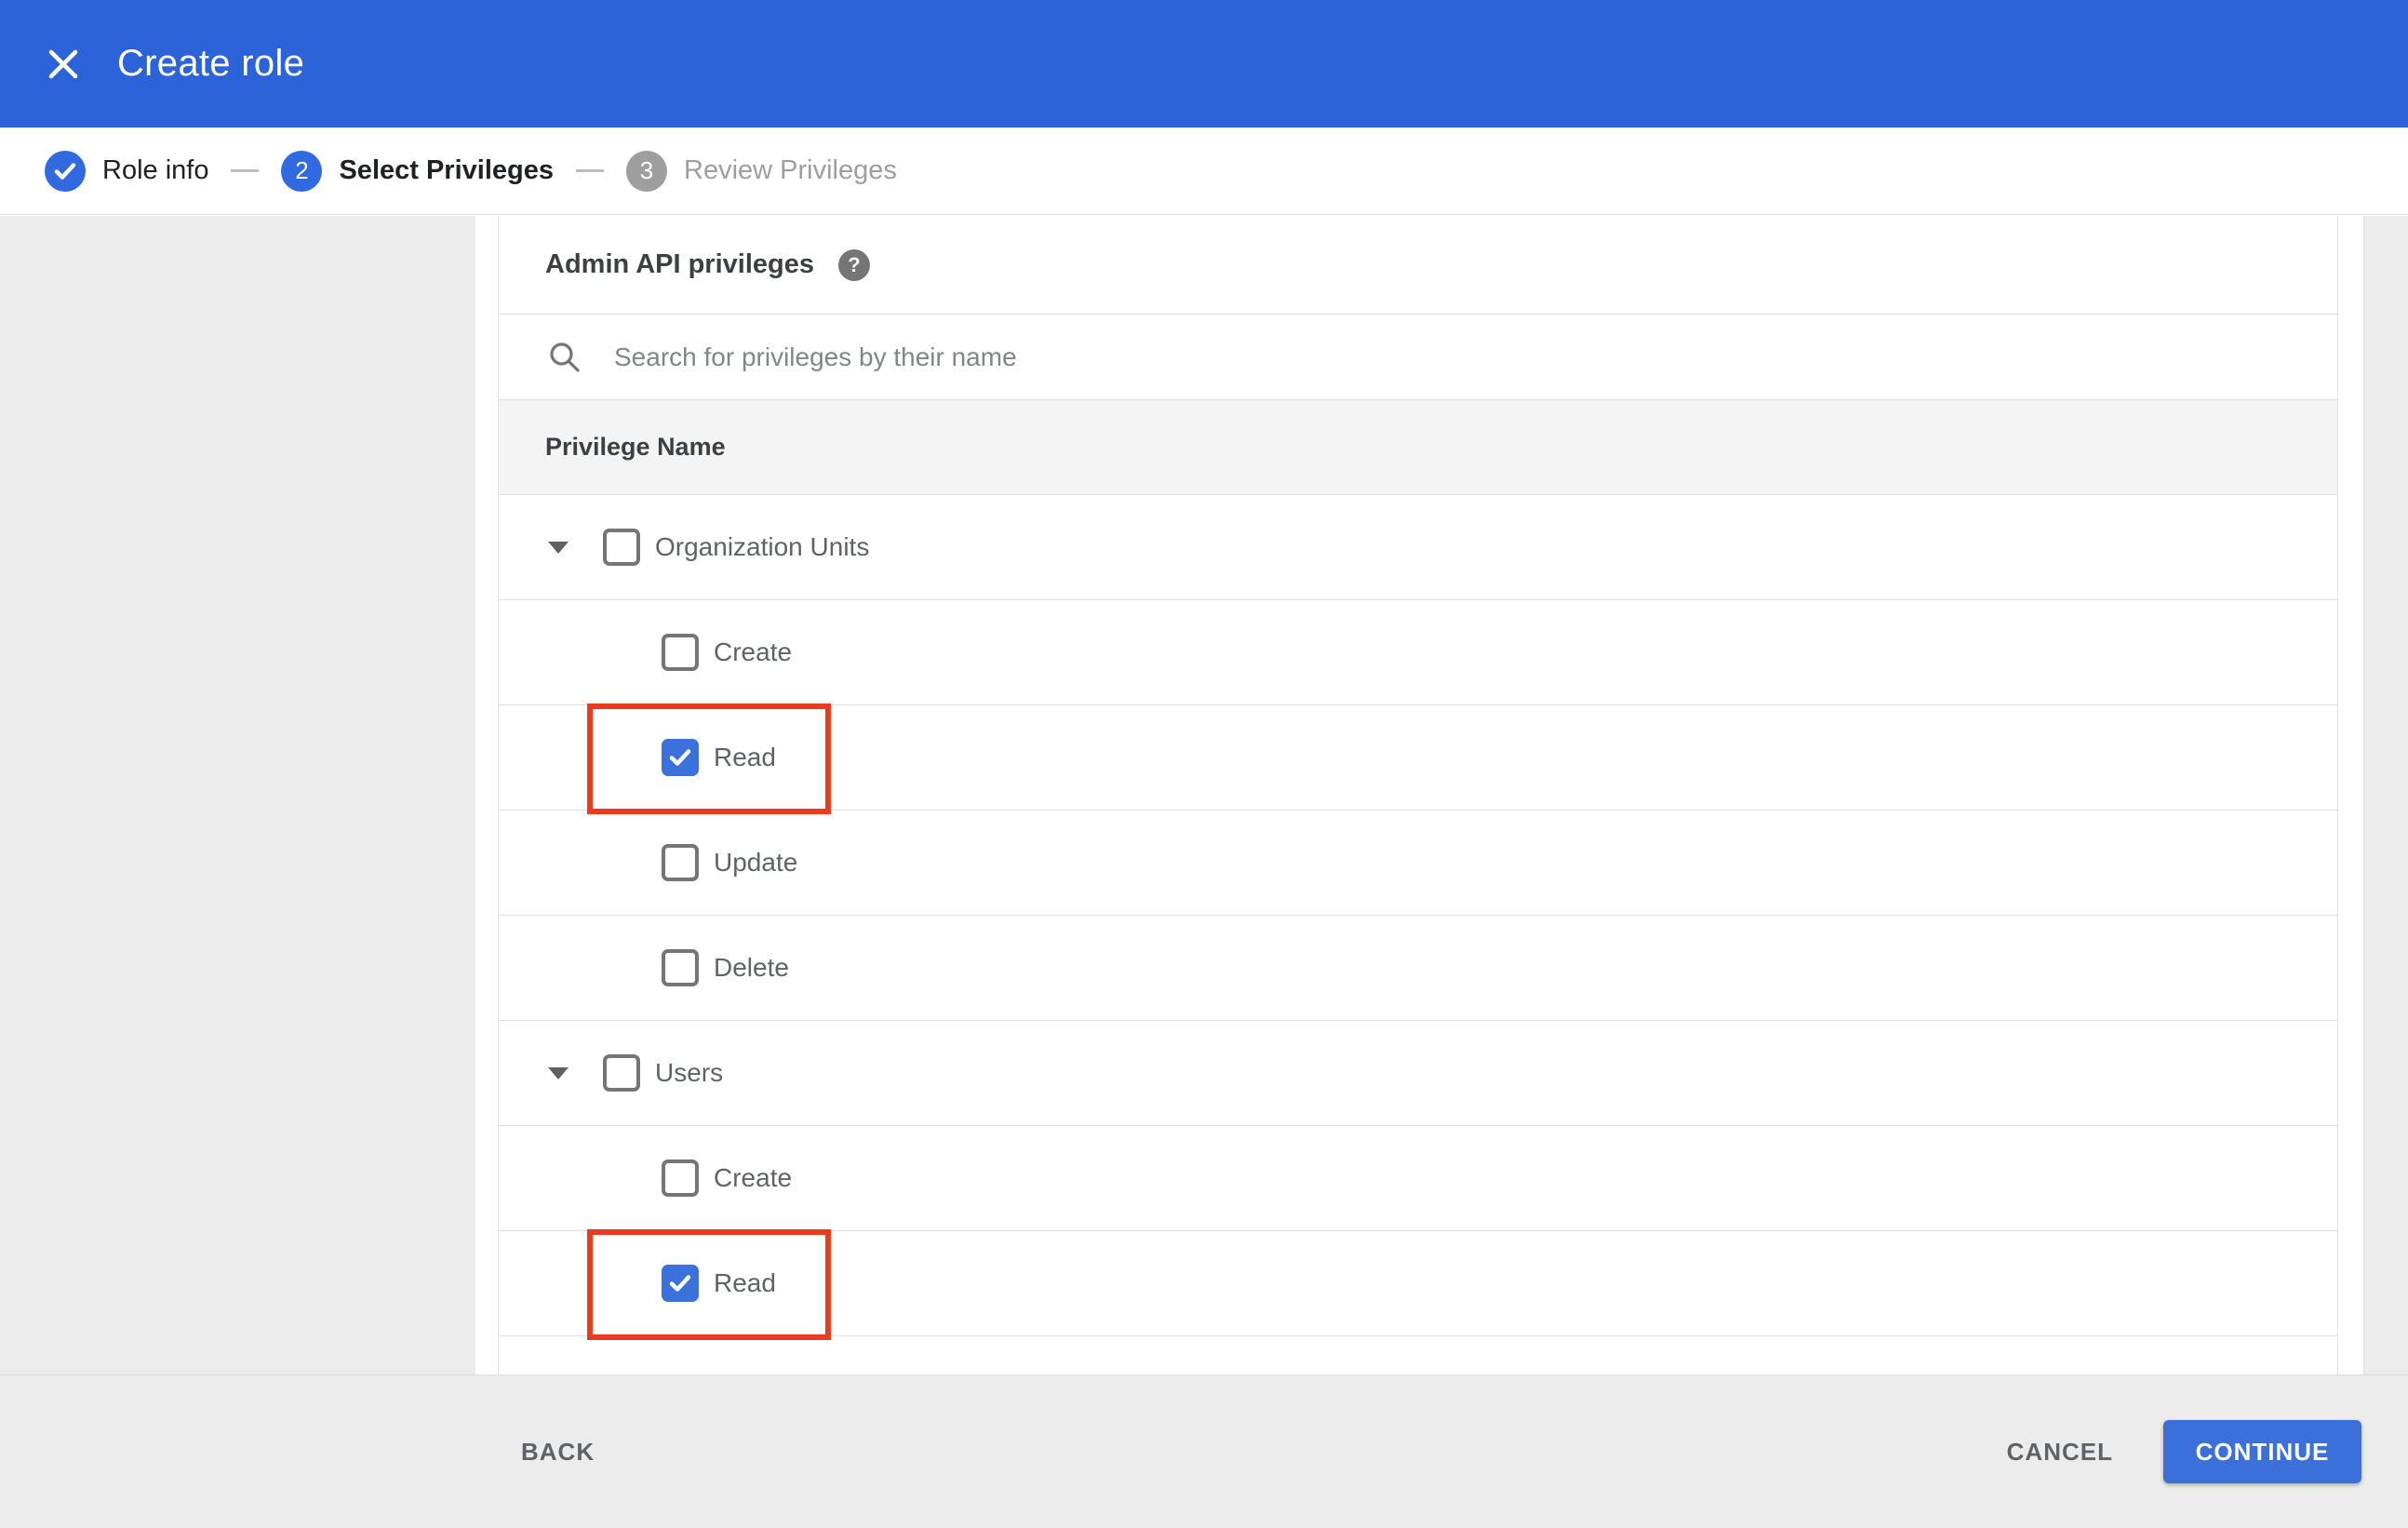 The height and width of the screenshot is (1528, 2408). What do you see at coordinates (447, 170) in the screenshot?
I see `step-2-label: Select Privileges` at bounding box center [447, 170].